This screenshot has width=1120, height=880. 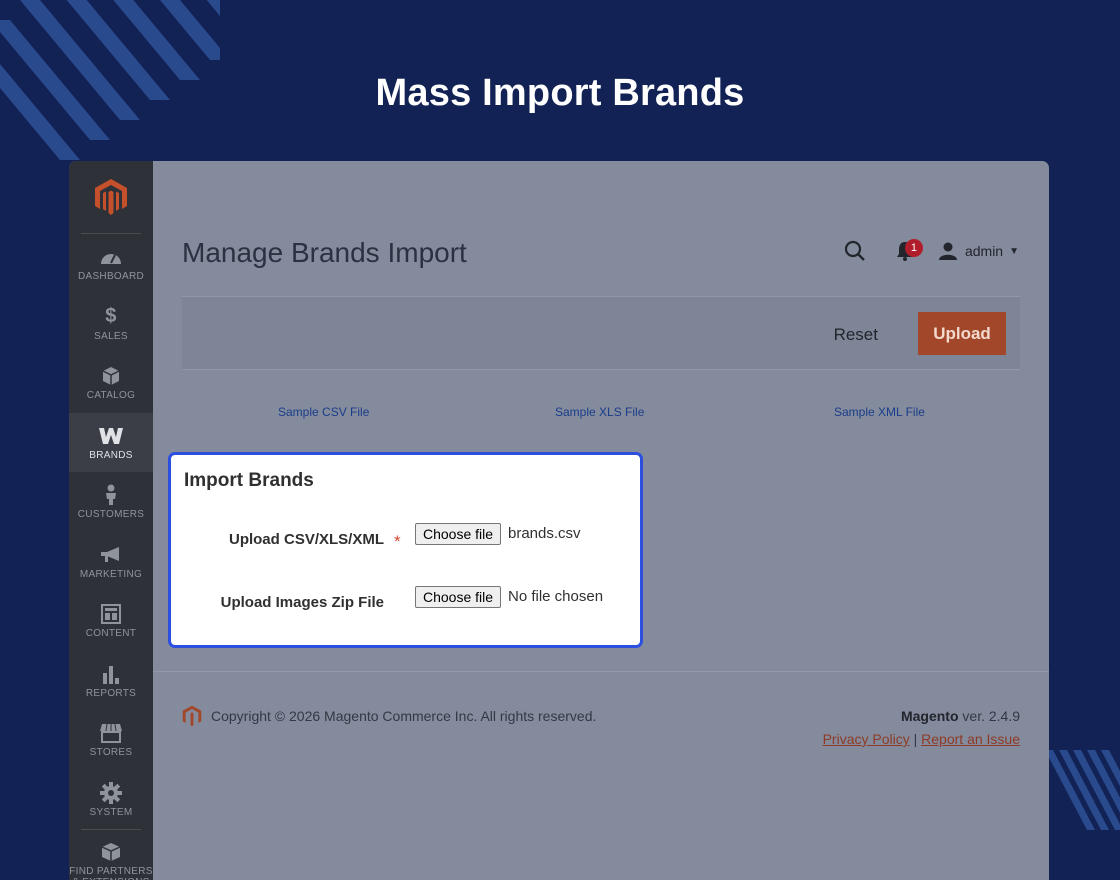 What do you see at coordinates (111, 574) in the screenshot?
I see `sidebar-item-label: MARKETING` at bounding box center [111, 574].